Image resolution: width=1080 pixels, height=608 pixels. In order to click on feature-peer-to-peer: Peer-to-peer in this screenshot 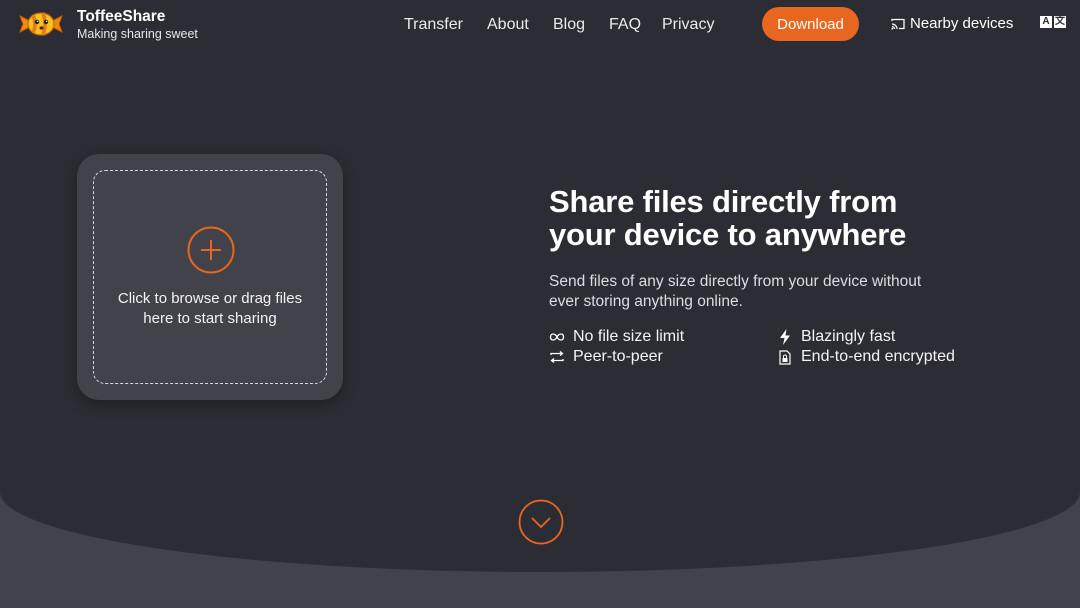, I will do `click(606, 357)`.